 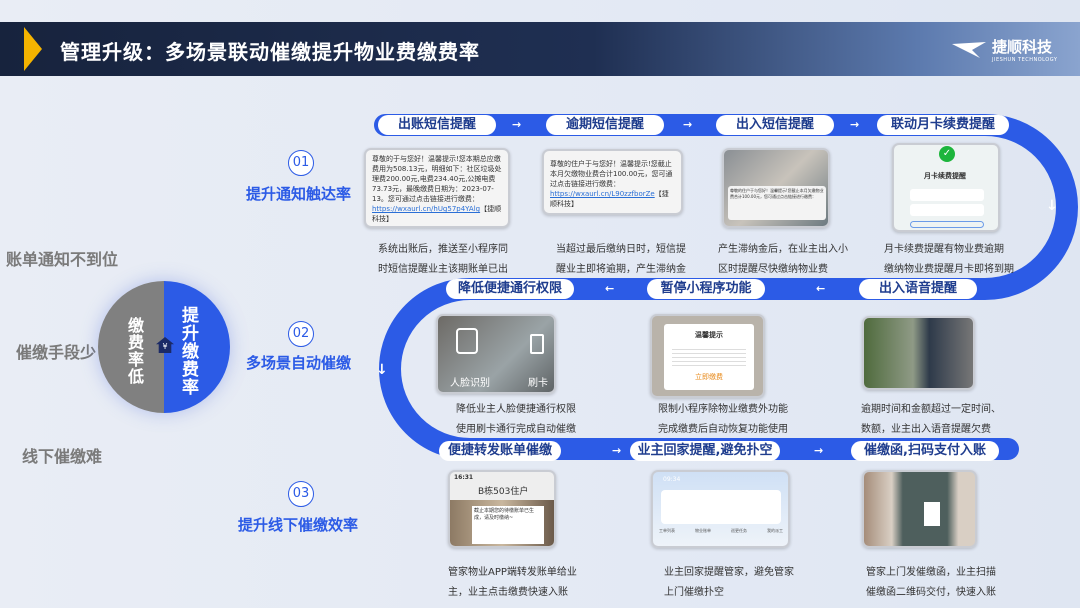 I want to click on sms-link: https://wxaurl.cn/hUg57p4YAlg, so click(x=426, y=209).